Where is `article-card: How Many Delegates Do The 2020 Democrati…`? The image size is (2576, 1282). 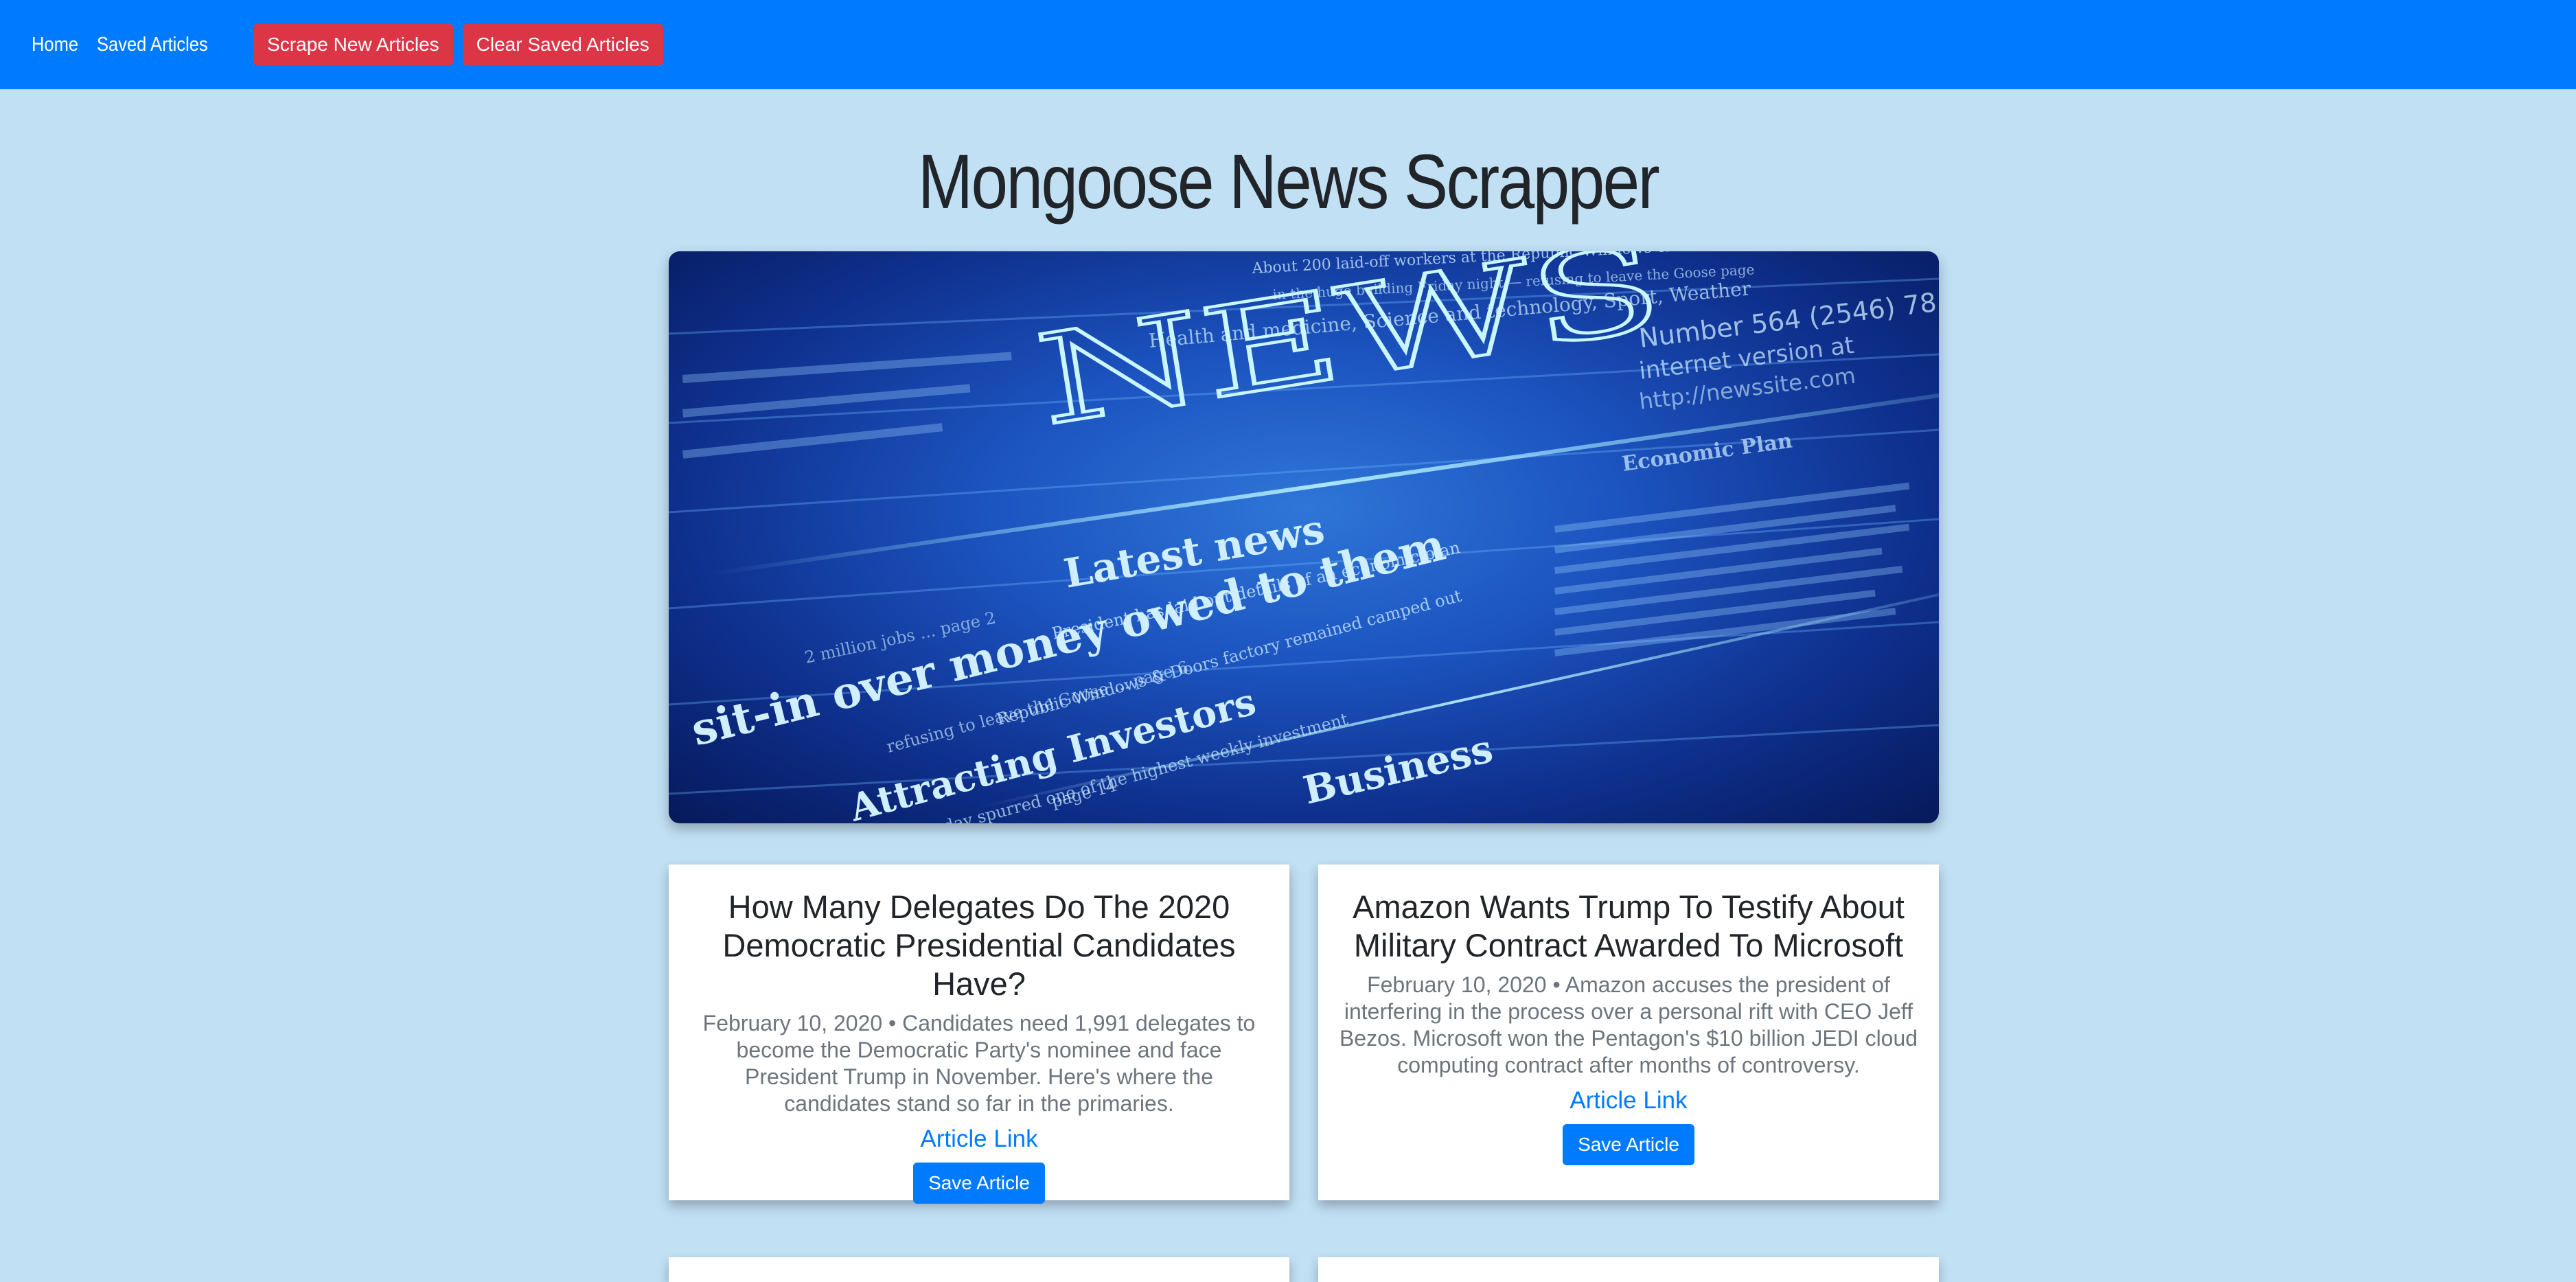
article-card: How Many Delegates Do The 2020 Democrati… is located at coordinates (979, 1035).